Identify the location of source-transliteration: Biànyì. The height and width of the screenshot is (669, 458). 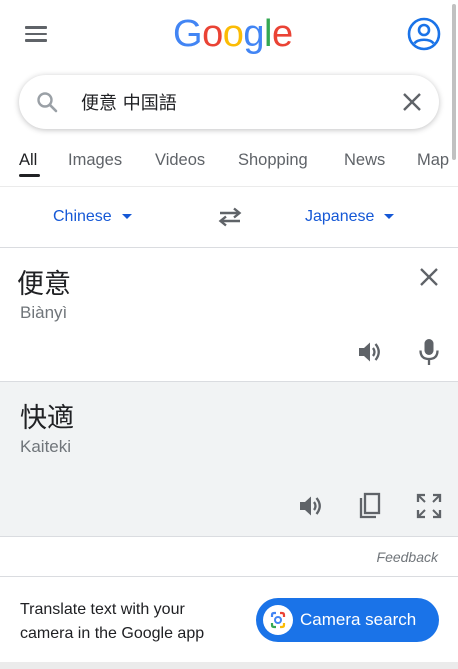
(44, 312).